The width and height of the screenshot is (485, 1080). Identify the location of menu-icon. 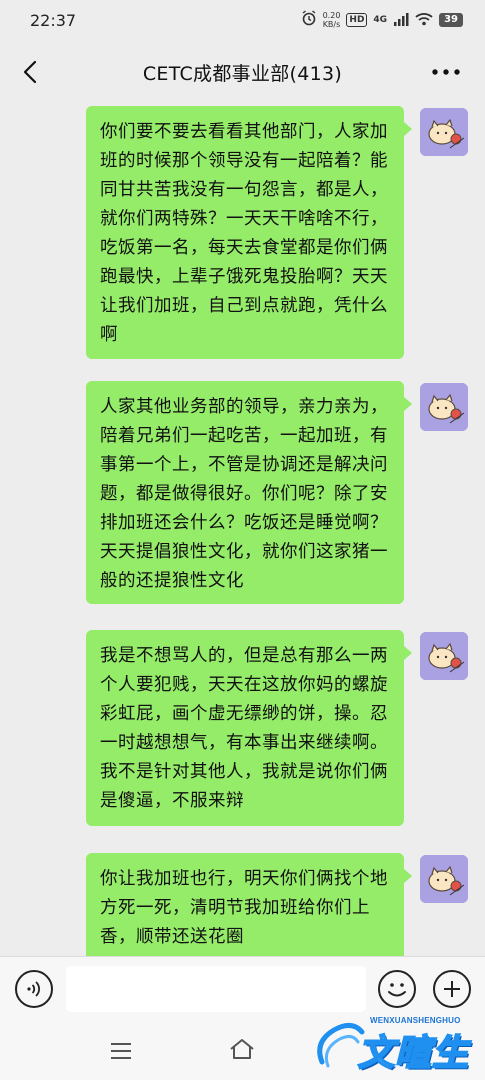
(121, 1051).